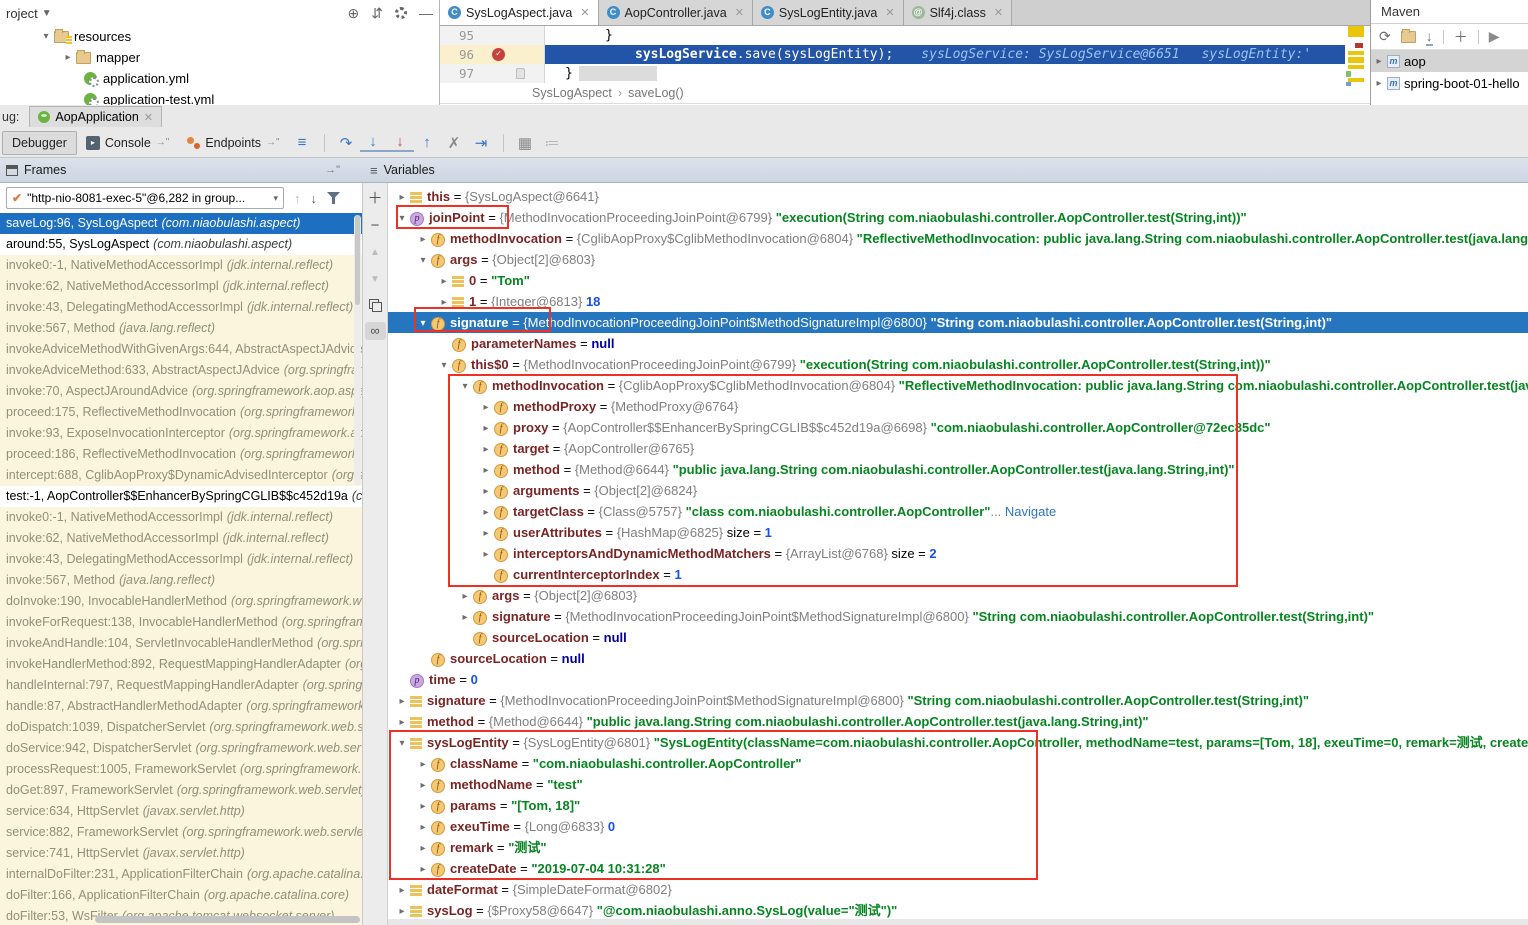 The image size is (1528, 925). Describe the element at coordinates (346, 143) in the screenshot. I see `step-over-icon: ↷` at that location.